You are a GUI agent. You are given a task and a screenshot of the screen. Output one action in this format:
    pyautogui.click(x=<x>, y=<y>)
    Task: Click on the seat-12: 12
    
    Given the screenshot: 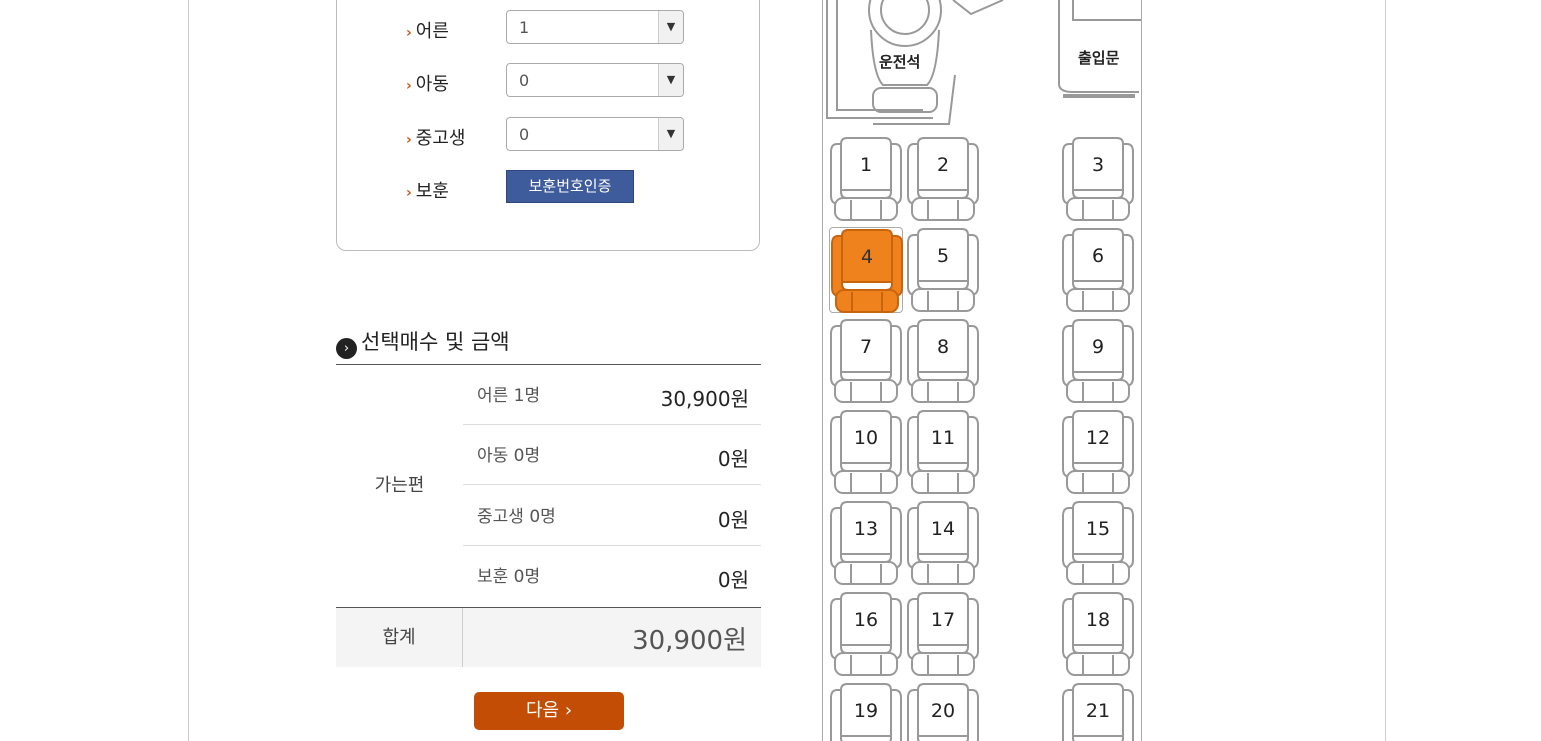 What is the action you would take?
    pyautogui.click(x=1098, y=452)
    